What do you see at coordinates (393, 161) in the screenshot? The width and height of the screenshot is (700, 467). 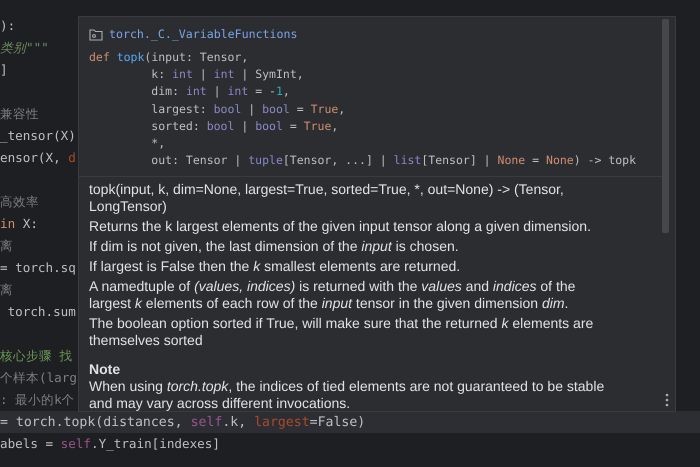 I see `signature-line: out: Tensor | tuple[Tensor, ...] | list[Tensor] | None = None) -> topk` at bounding box center [393, 161].